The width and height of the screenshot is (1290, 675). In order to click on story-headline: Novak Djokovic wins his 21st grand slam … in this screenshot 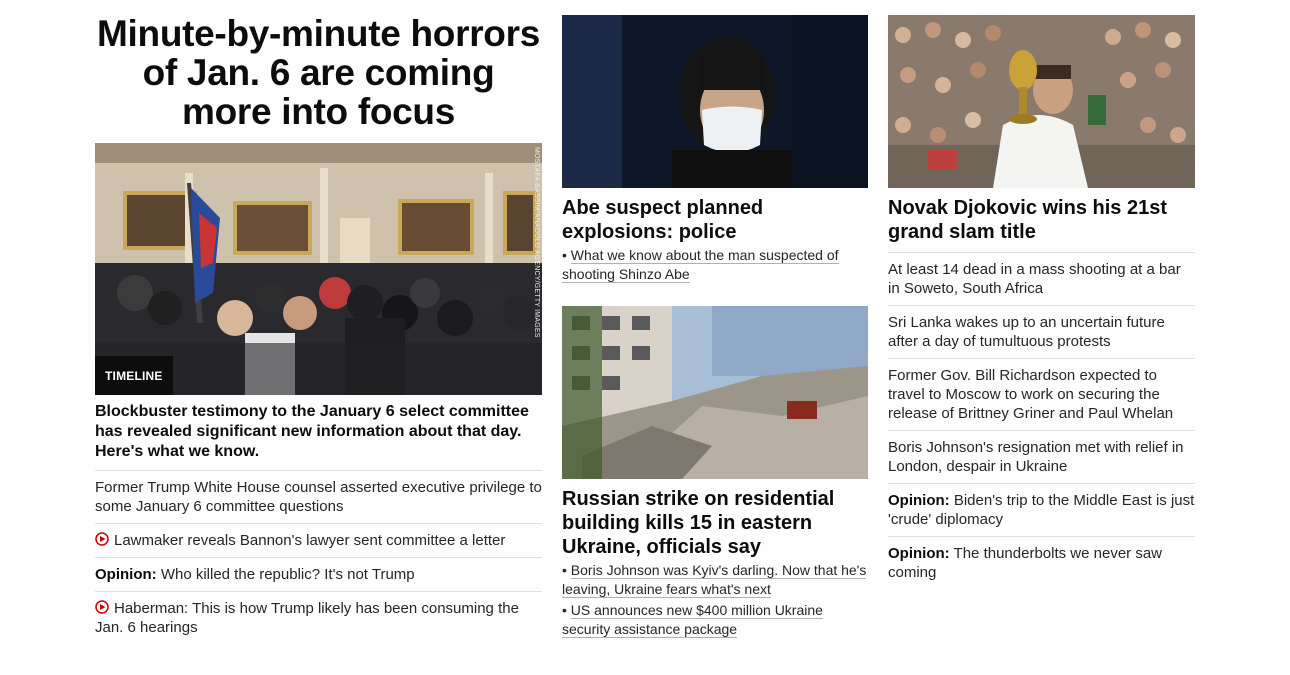, I will do `click(1041, 220)`.